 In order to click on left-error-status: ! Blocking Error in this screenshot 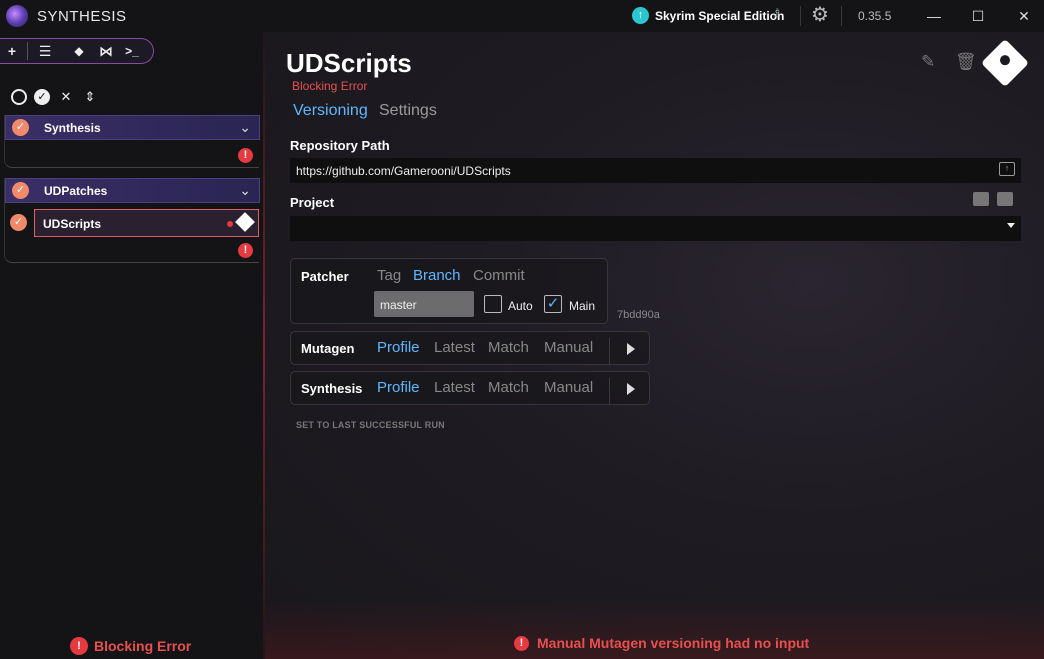, I will do `click(130, 646)`.